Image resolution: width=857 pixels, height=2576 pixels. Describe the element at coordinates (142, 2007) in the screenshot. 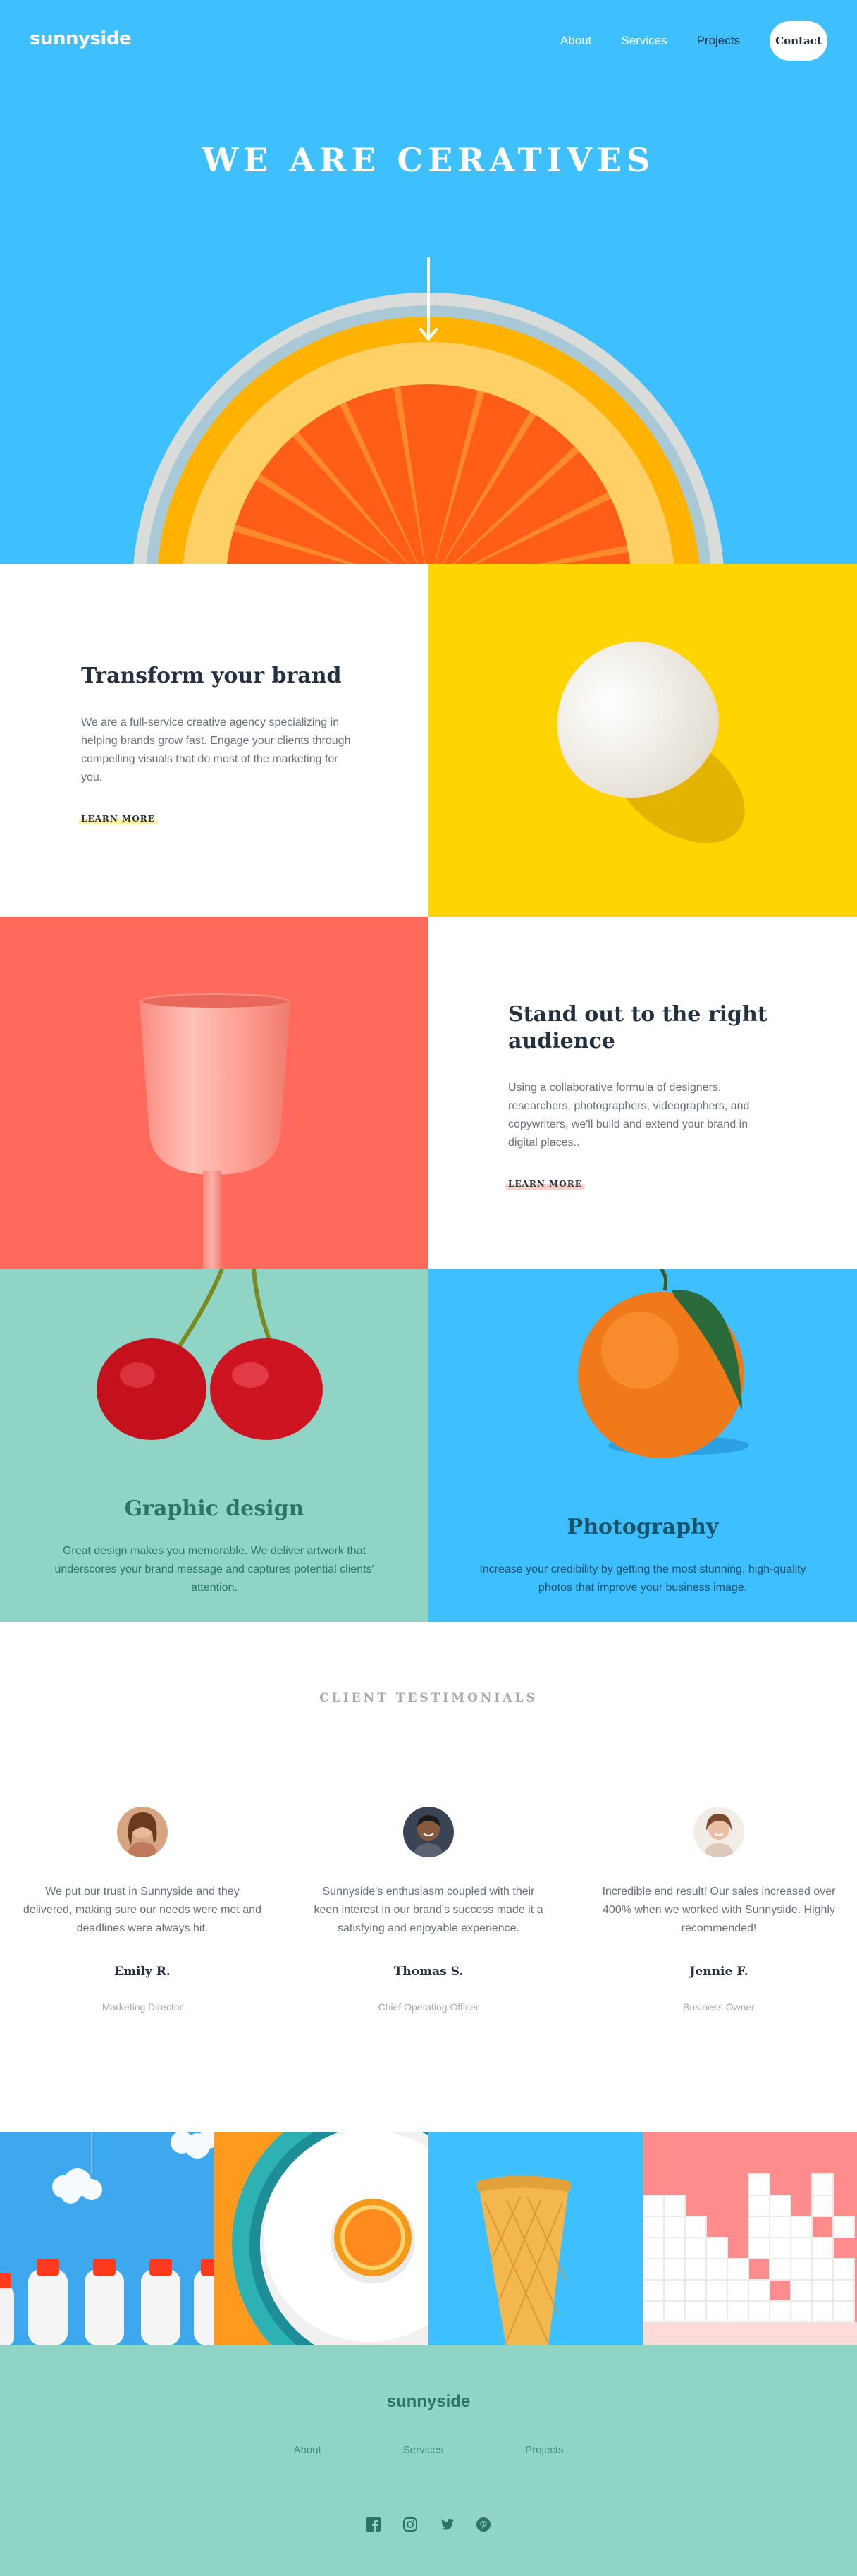

I see `testimonial-role: Marketing Director` at that location.